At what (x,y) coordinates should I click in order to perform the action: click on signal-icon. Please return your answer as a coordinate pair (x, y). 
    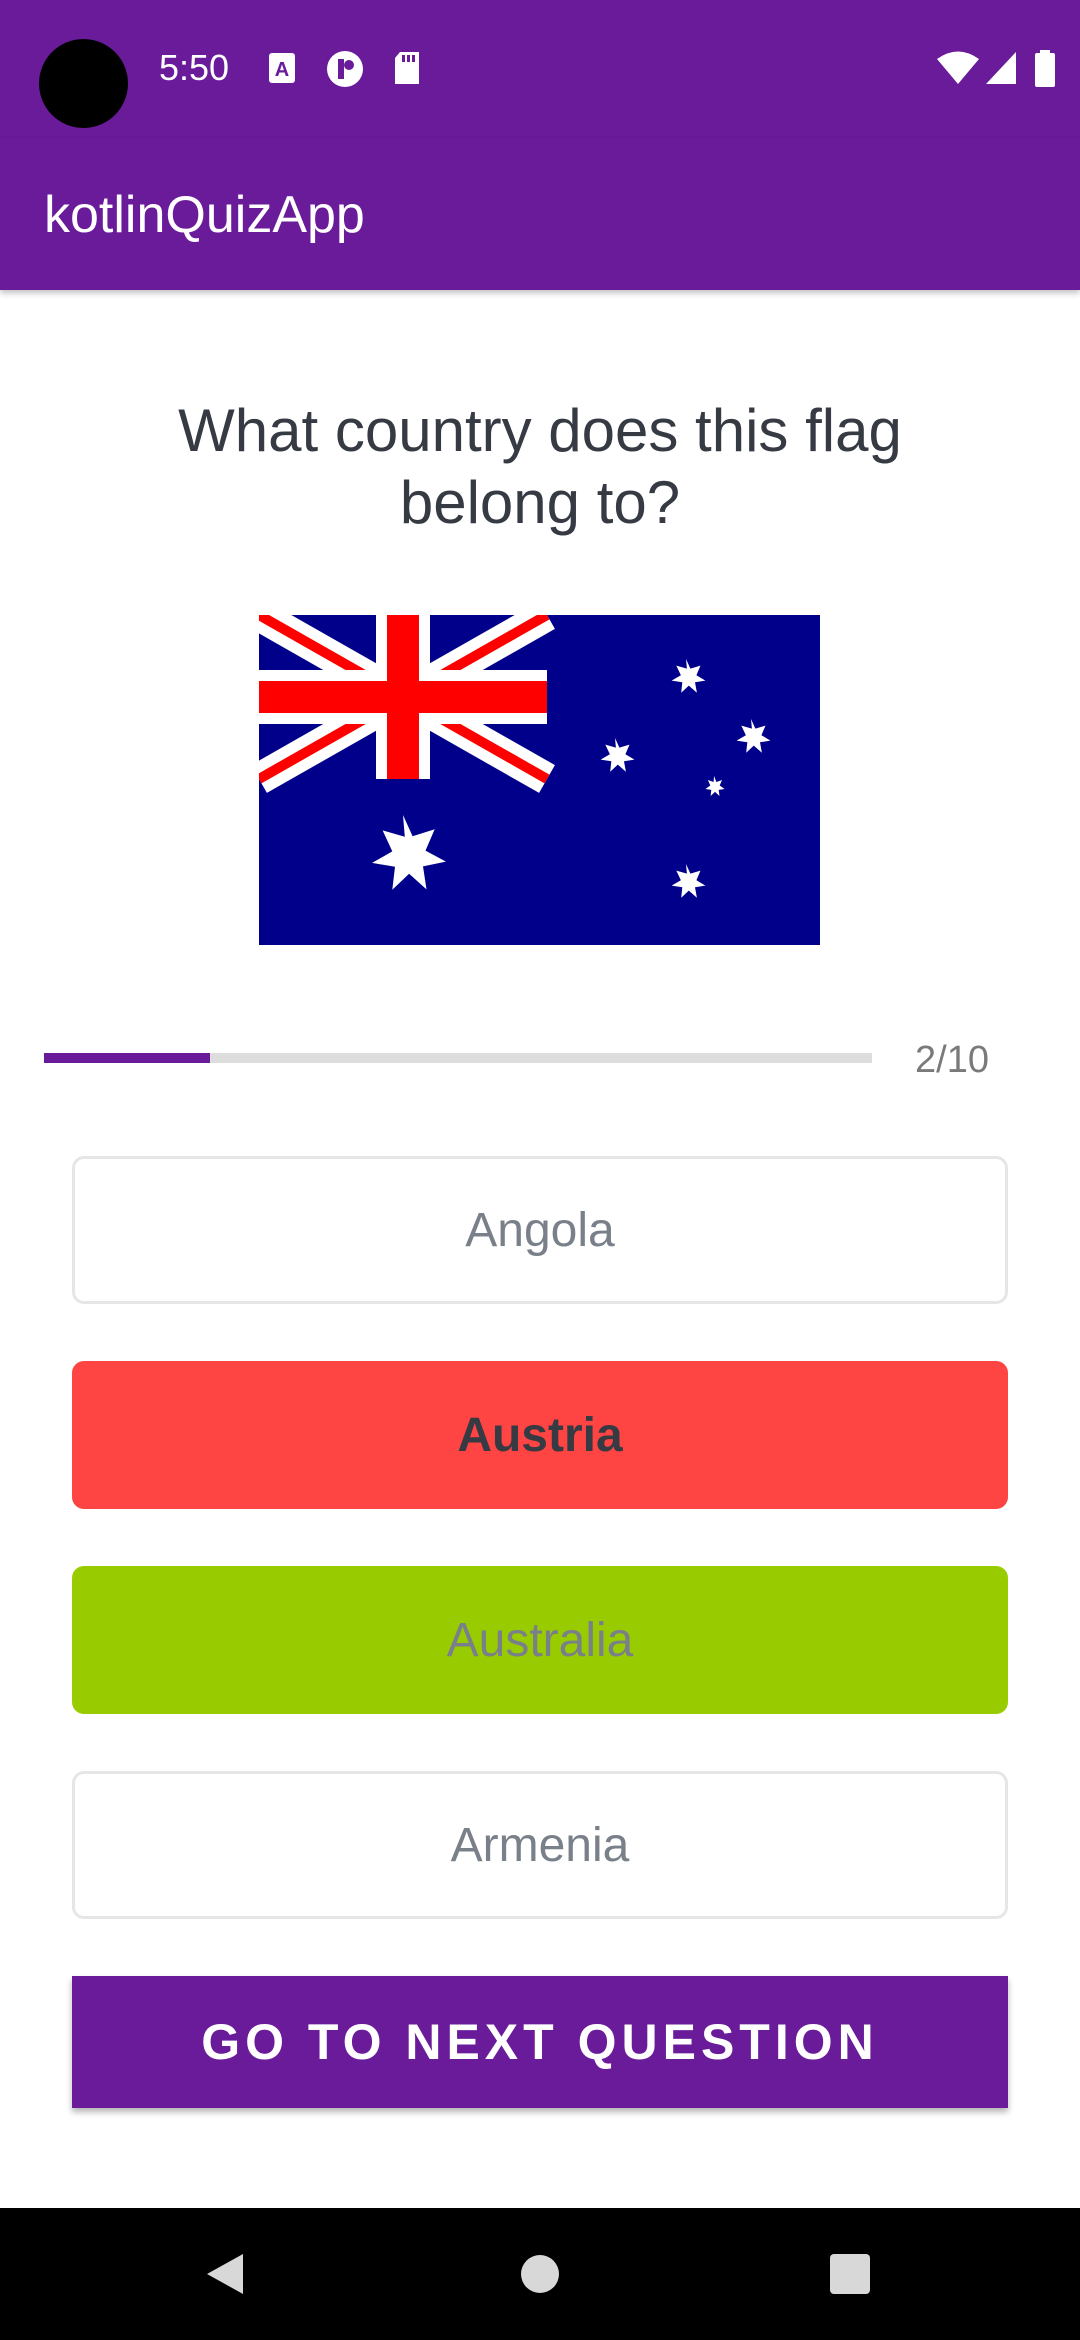
    Looking at the image, I should click on (1001, 68).